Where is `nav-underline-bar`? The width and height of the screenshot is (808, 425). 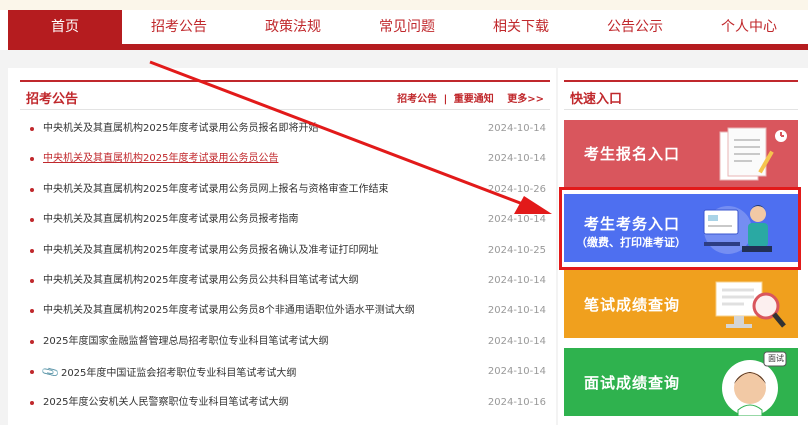
nav-underline-bar is located at coordinates (408, 47).